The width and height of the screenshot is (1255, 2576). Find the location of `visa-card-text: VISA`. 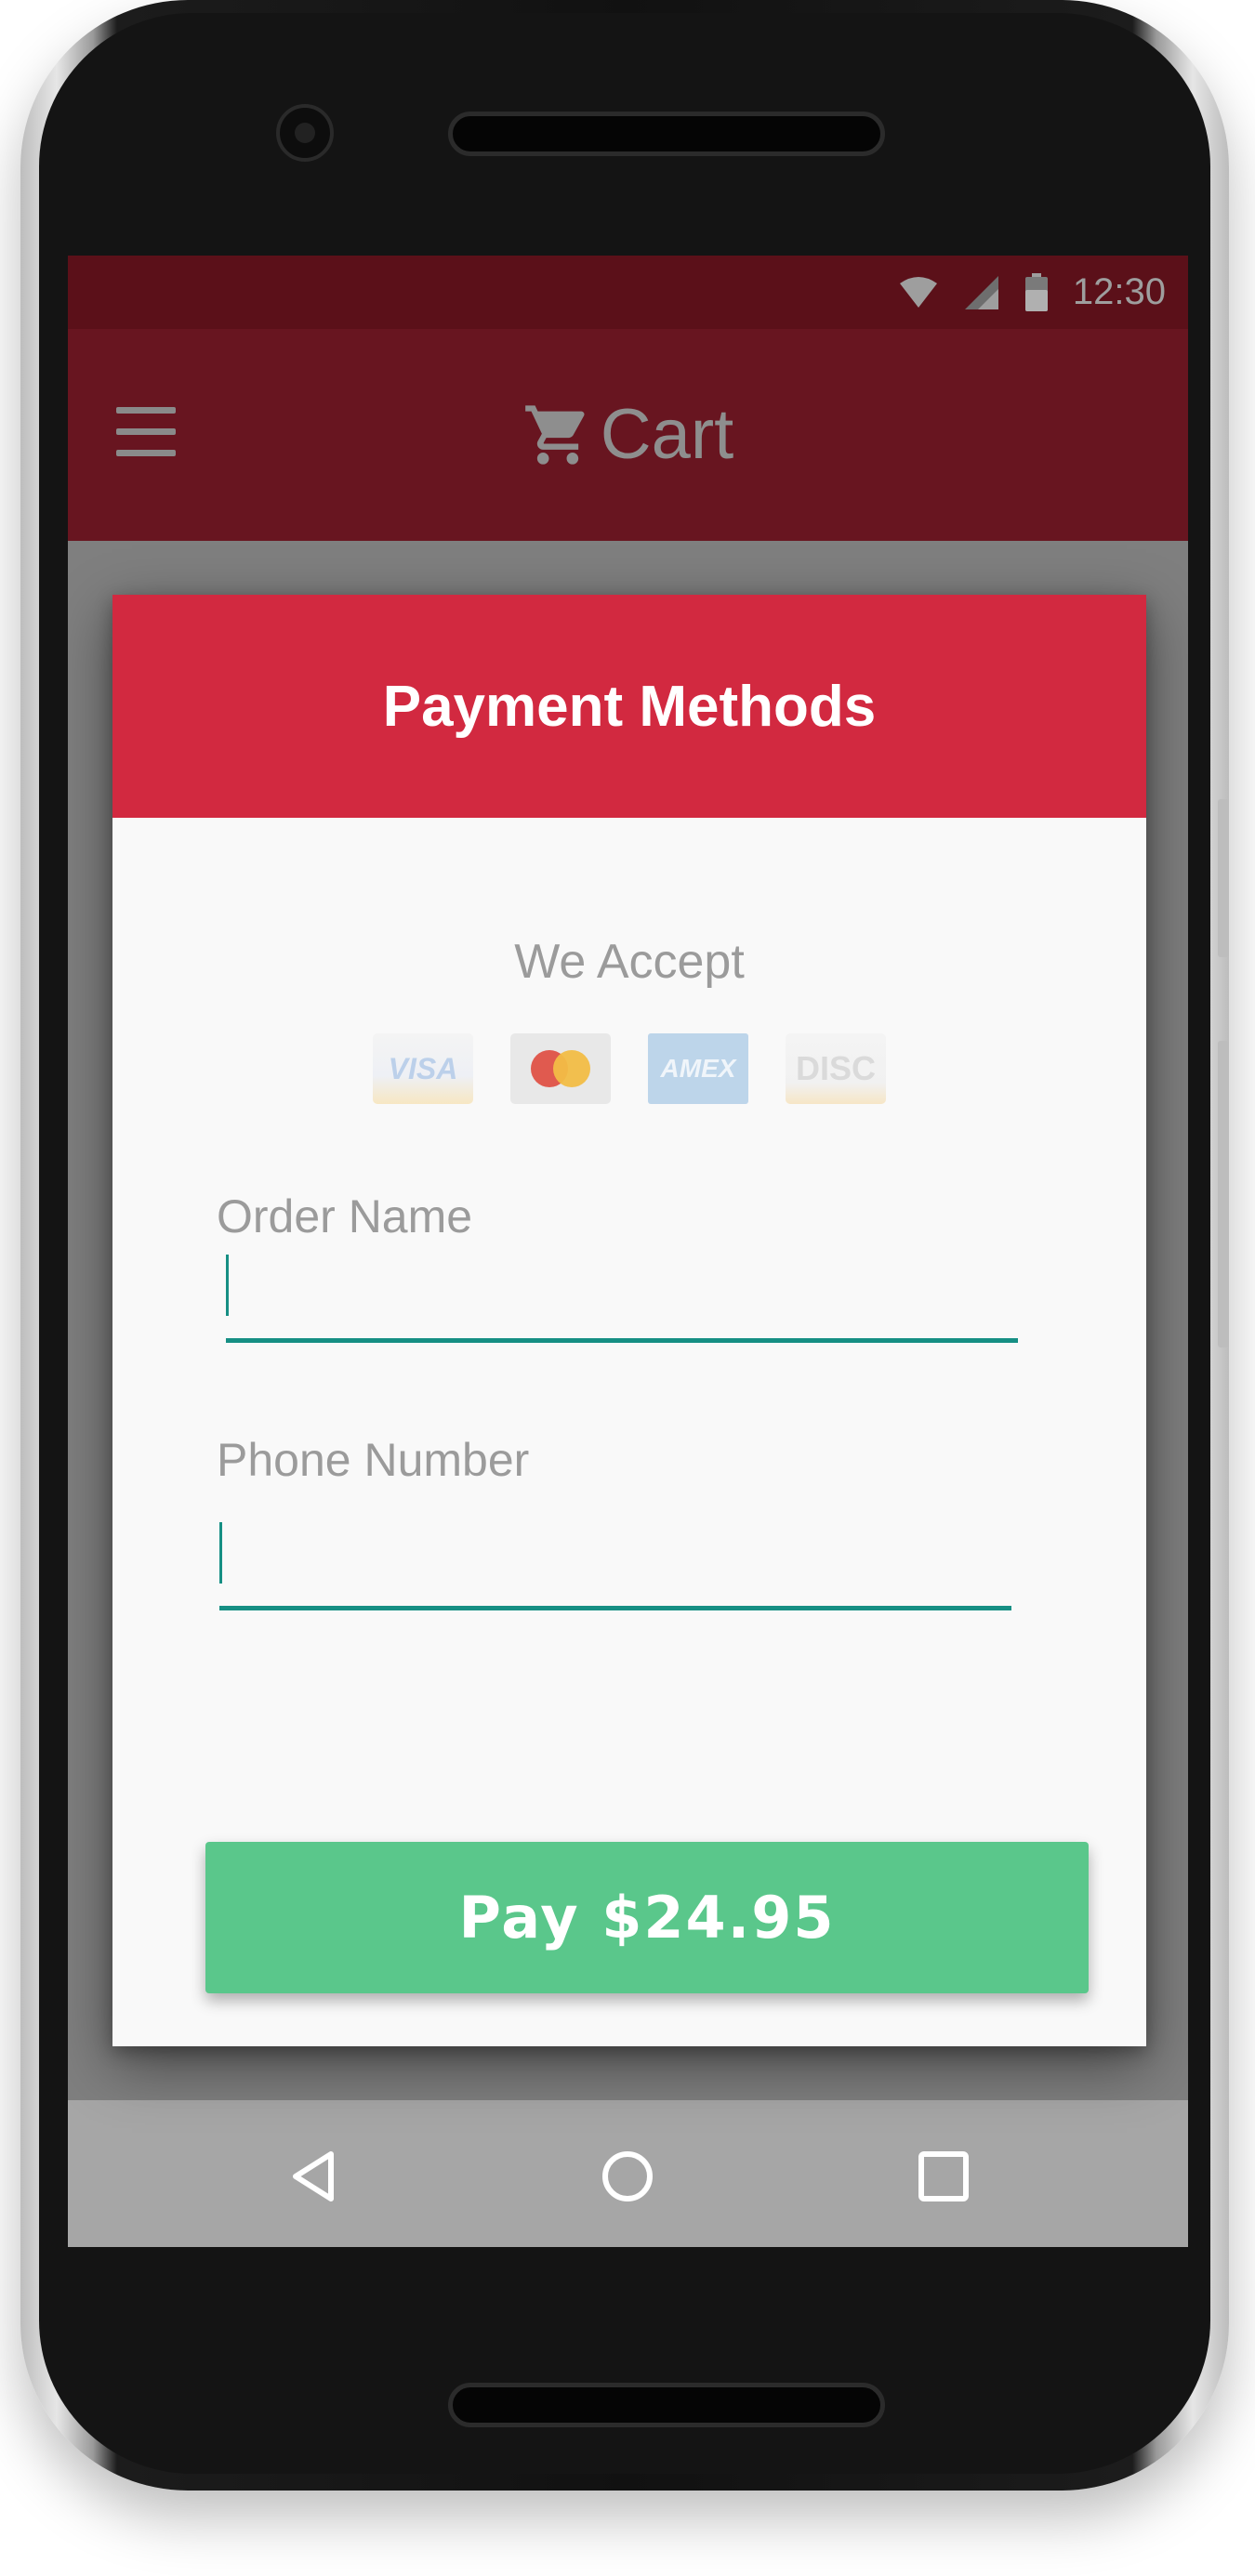

visa-card-text: VISA is located at coordinates (423, 1068).